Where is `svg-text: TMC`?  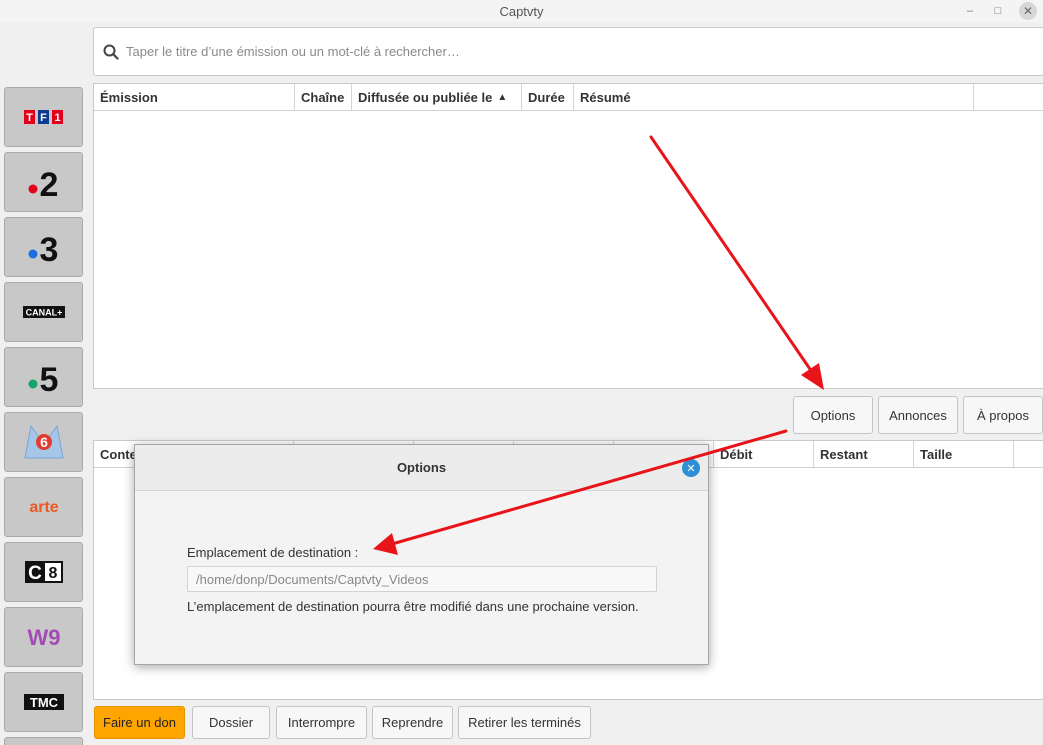 svg-text: TMC is located at coordinates (43, 702).